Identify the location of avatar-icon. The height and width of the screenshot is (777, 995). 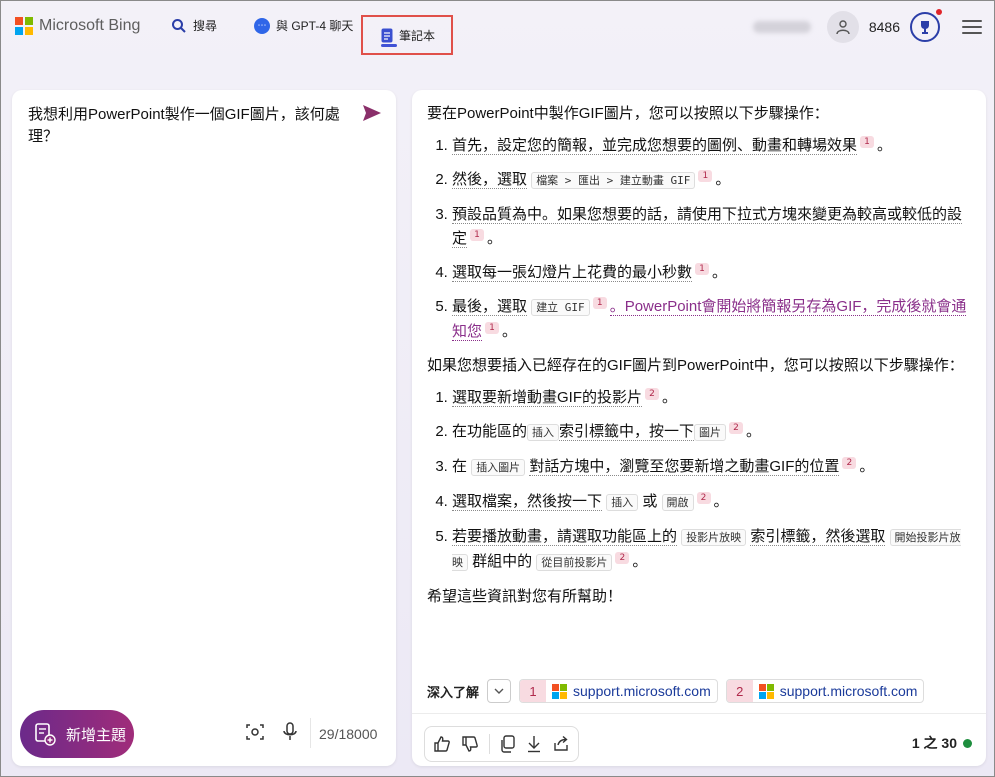
(842, 27).